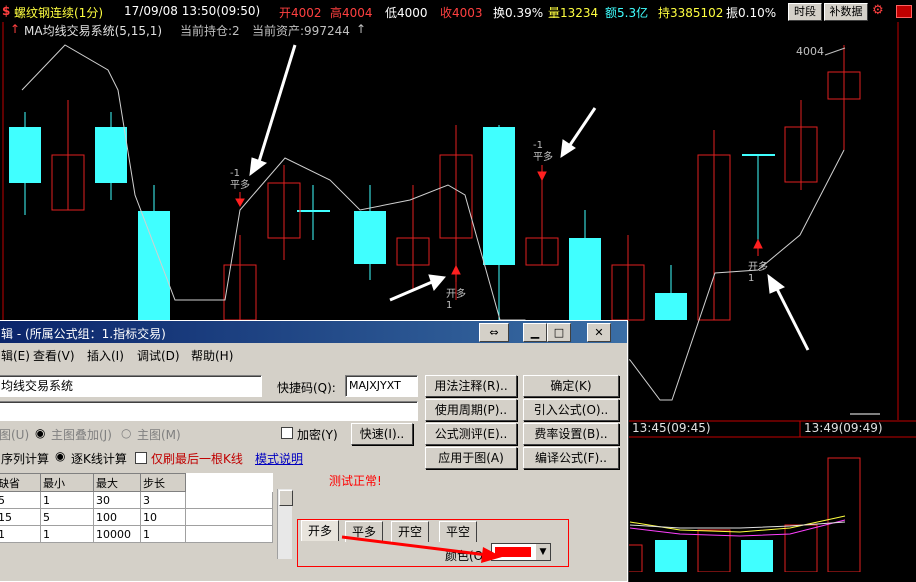 The height and width of the screenshot is (582, 916). Describe the element at coordinates (210, 31) in the screenshot. I see `holding: 当前持仓:2` at that location.